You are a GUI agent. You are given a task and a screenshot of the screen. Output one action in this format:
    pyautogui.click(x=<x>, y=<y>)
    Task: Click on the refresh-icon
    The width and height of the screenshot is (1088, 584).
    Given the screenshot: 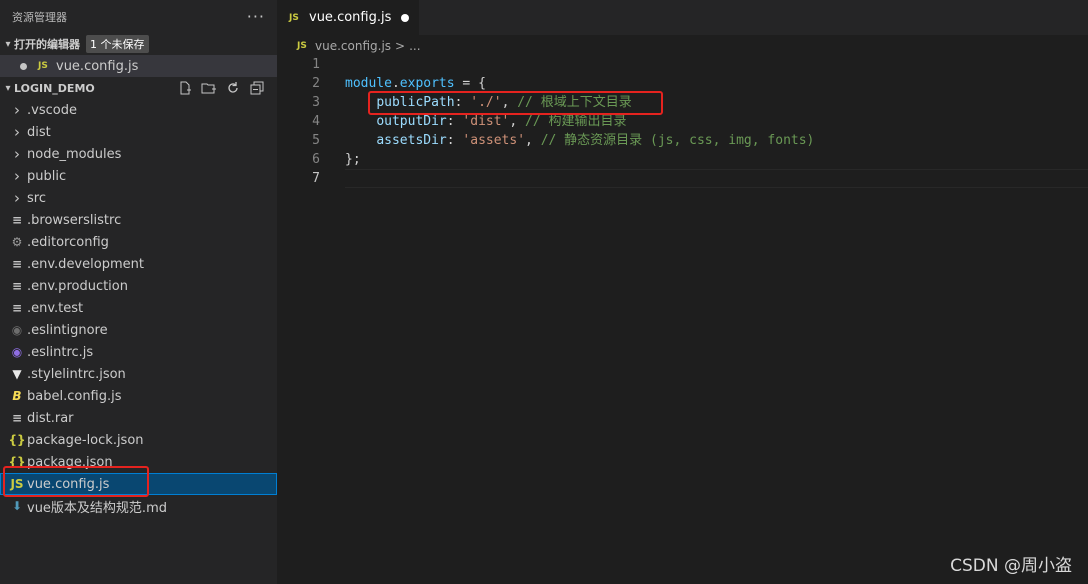 What is the action you would take?
    pyautogui.click(x=233, y=88)
    